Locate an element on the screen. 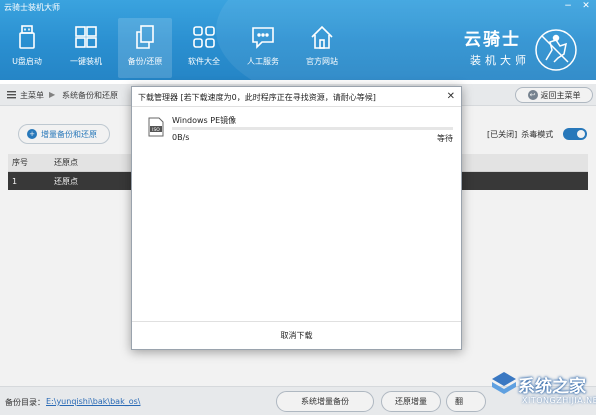 The width and height of the screenshot is (596, 415). download-status: 等待 is located at coordinates (445, 138).